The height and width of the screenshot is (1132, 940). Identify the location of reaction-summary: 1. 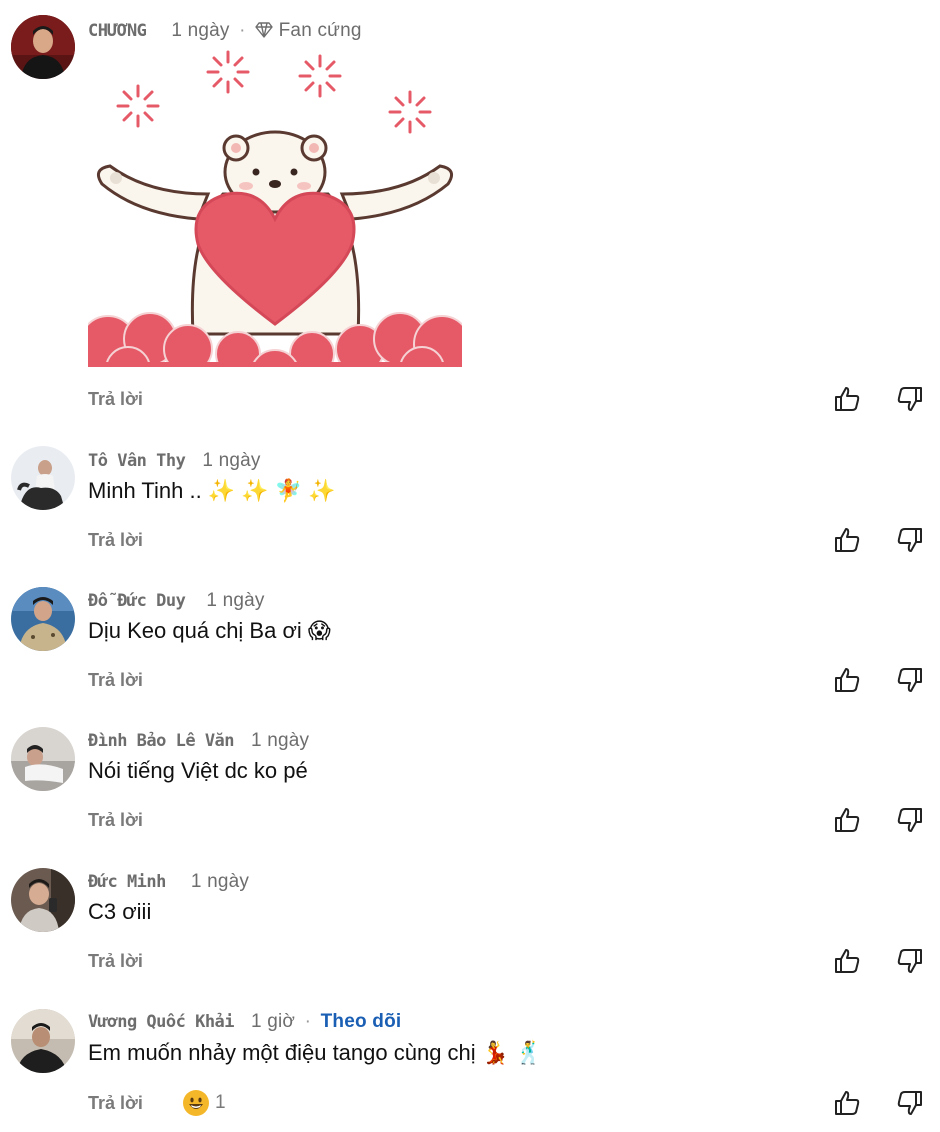
(204, 1103).